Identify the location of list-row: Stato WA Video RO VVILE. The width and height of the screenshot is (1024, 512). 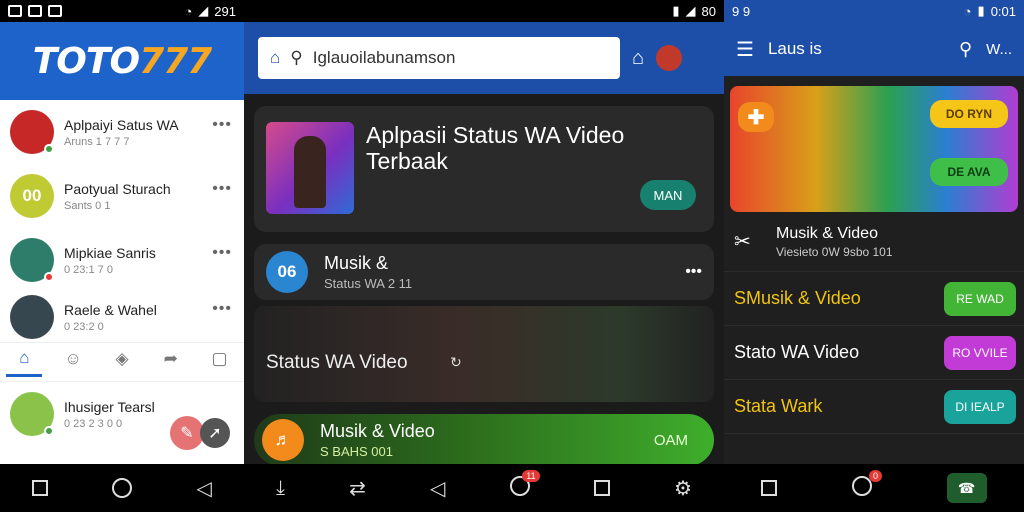
(874, 353).